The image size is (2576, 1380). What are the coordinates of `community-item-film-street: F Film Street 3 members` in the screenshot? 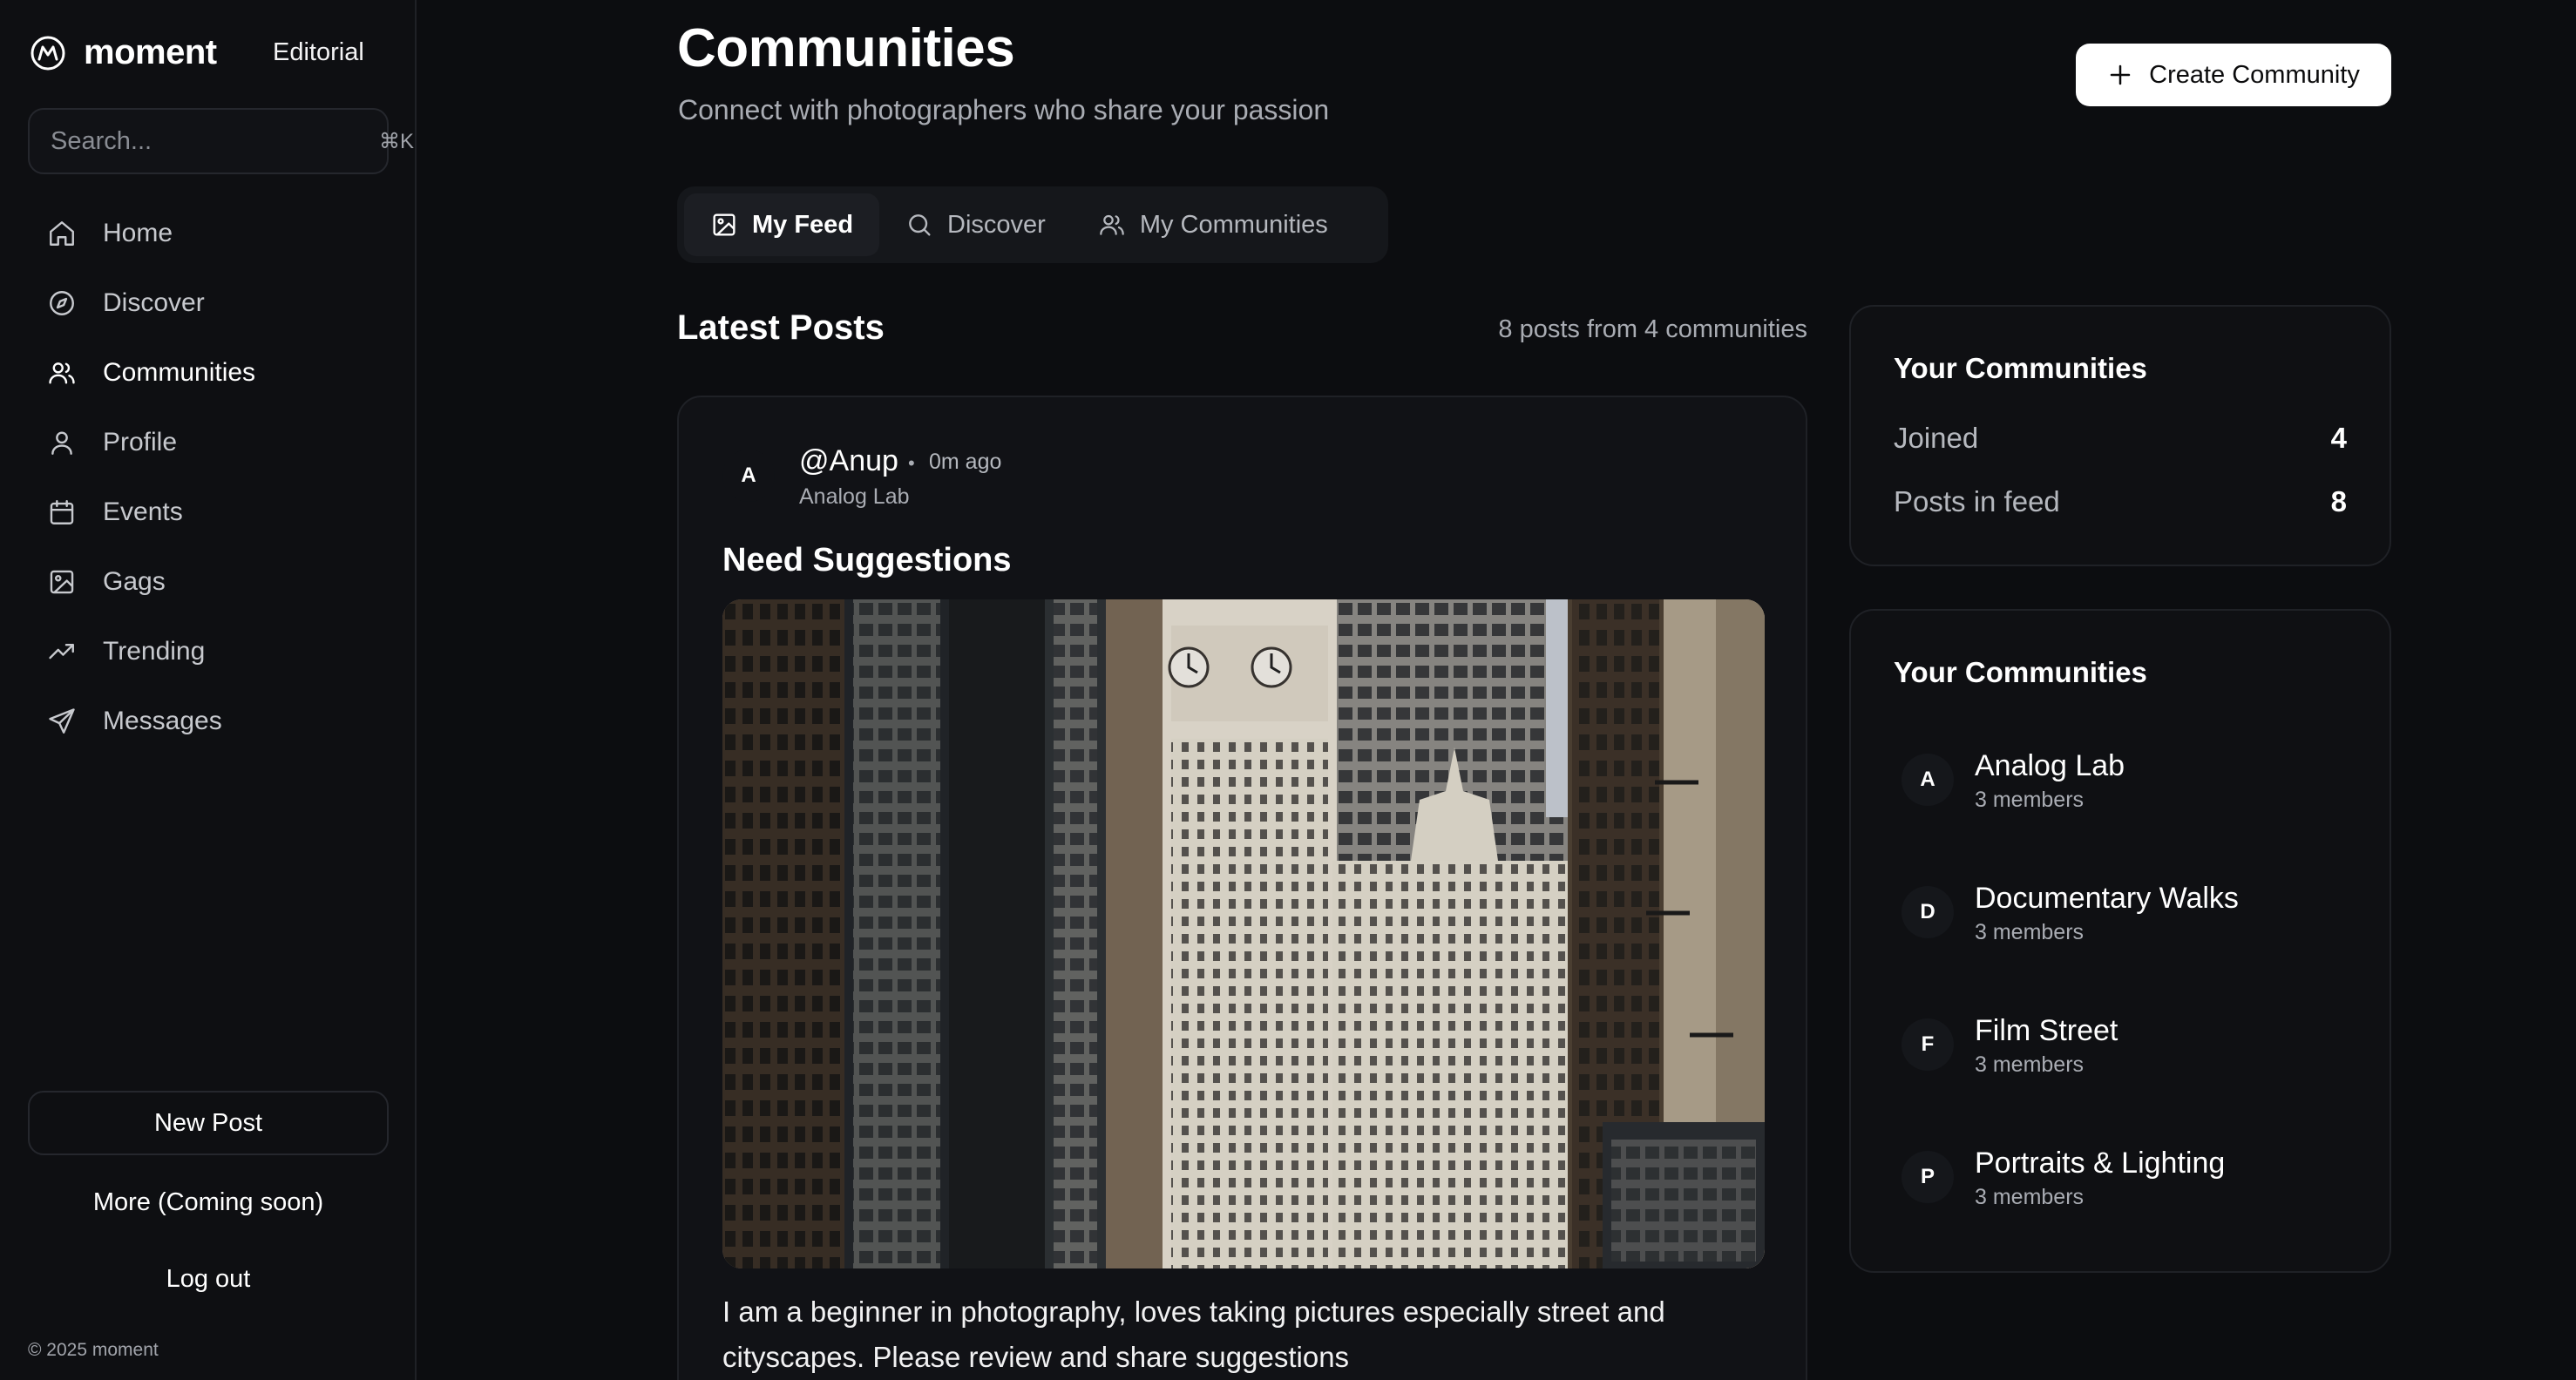 It's located at (2128, 1044).